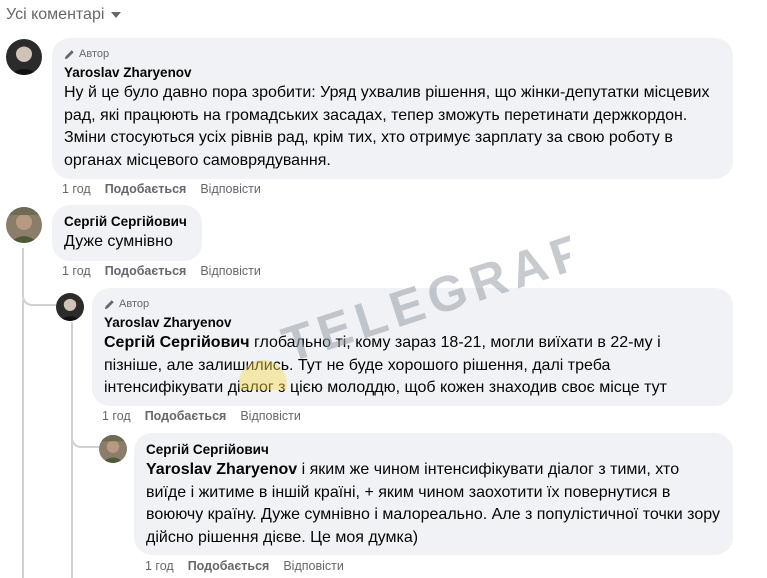 Image resolution: width=767 pixels, height=578 pixels. What do you see at coordinates (221, 469) in the screenshot?
I see `mention-link: Yaroslav Zharyenov` at bounding box center [221, 469].